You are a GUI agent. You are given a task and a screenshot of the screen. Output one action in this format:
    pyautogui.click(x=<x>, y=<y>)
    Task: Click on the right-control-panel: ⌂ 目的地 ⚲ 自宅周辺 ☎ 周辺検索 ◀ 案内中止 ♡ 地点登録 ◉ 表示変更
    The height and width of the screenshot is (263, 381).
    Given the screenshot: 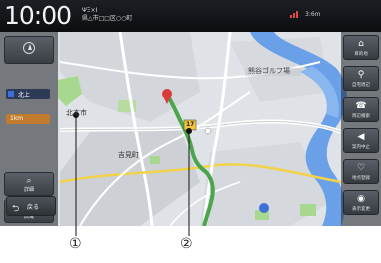 What is the action you would take?
    pyautogui.click(x=361, y=129)
    